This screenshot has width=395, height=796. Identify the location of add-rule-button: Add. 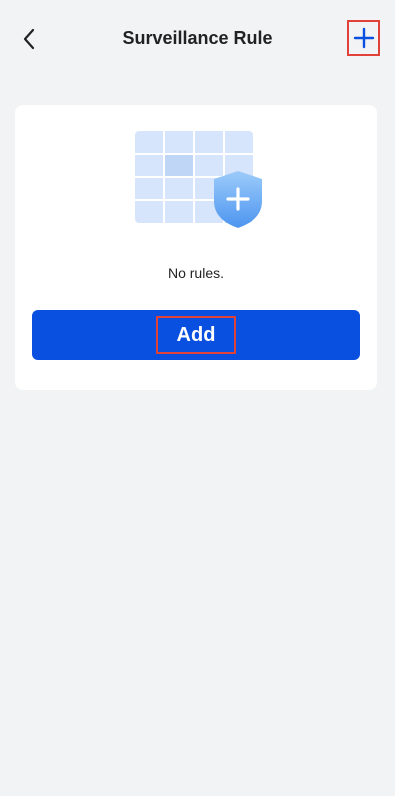
(196, 335).